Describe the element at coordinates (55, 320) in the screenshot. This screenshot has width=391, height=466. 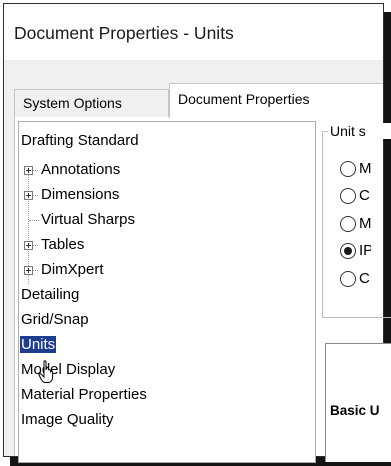
I see `tree-item-grid-snap: Grid/Snap` at that location.